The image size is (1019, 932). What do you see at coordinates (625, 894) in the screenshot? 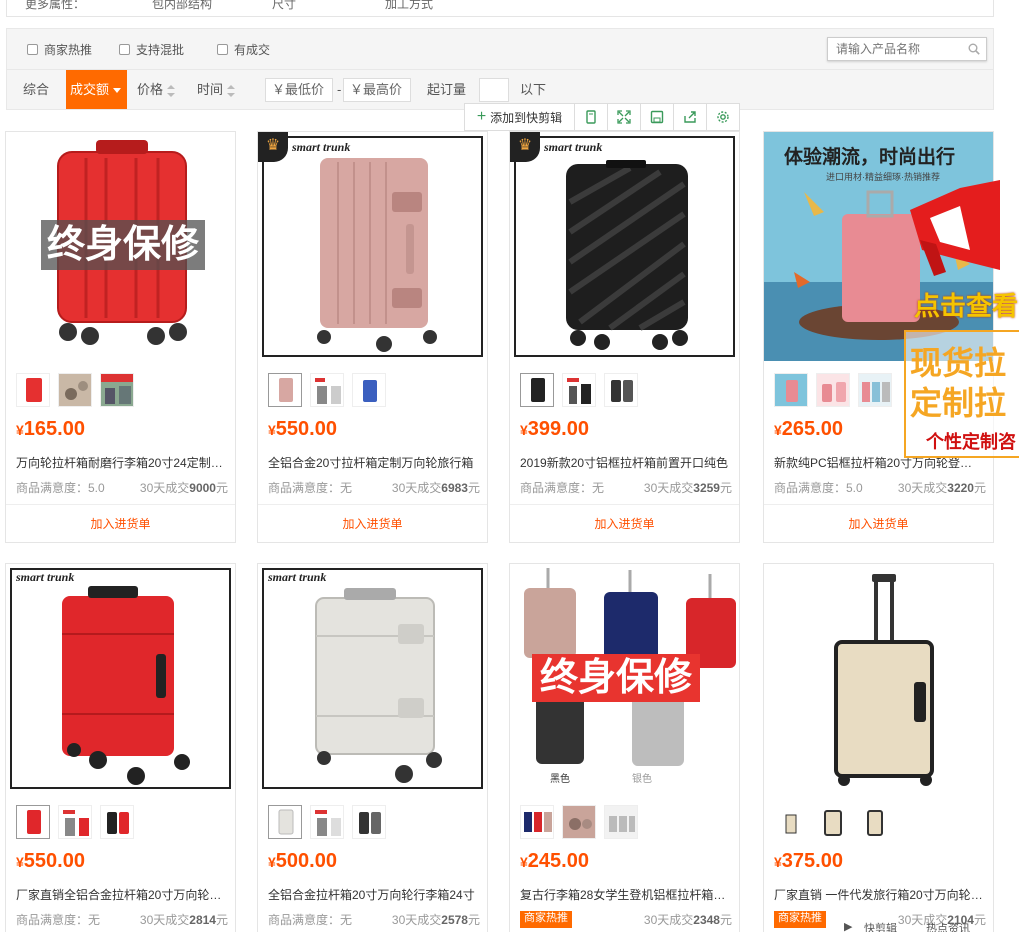
I see `product-title: 复古行李箱28女学生登机铝框拉杆箱万向轮` at bounding box center [625, 894].